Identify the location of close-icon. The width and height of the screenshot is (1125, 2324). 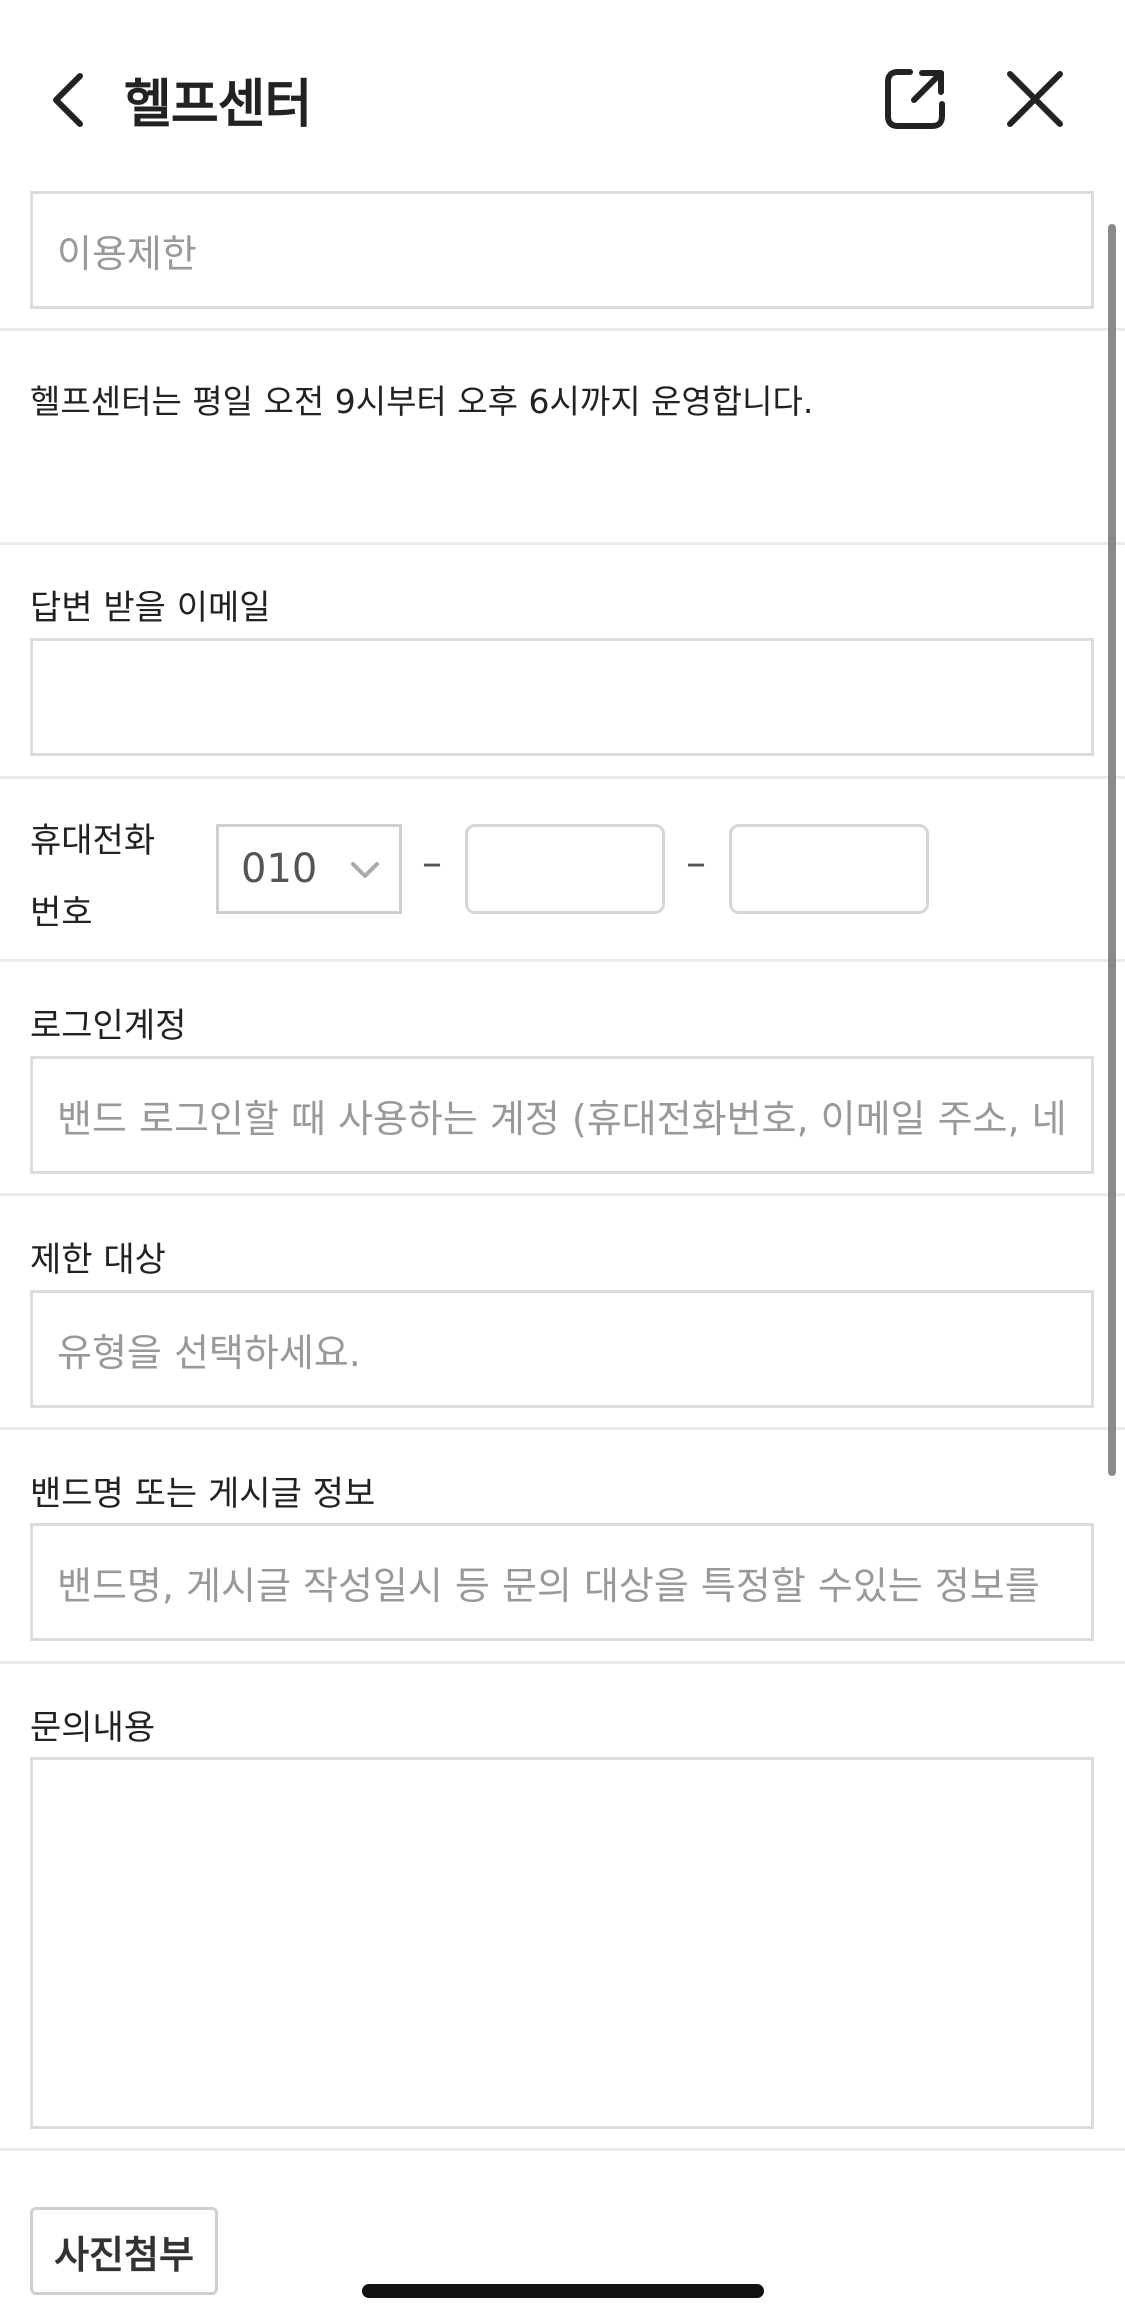
(1035, 99).